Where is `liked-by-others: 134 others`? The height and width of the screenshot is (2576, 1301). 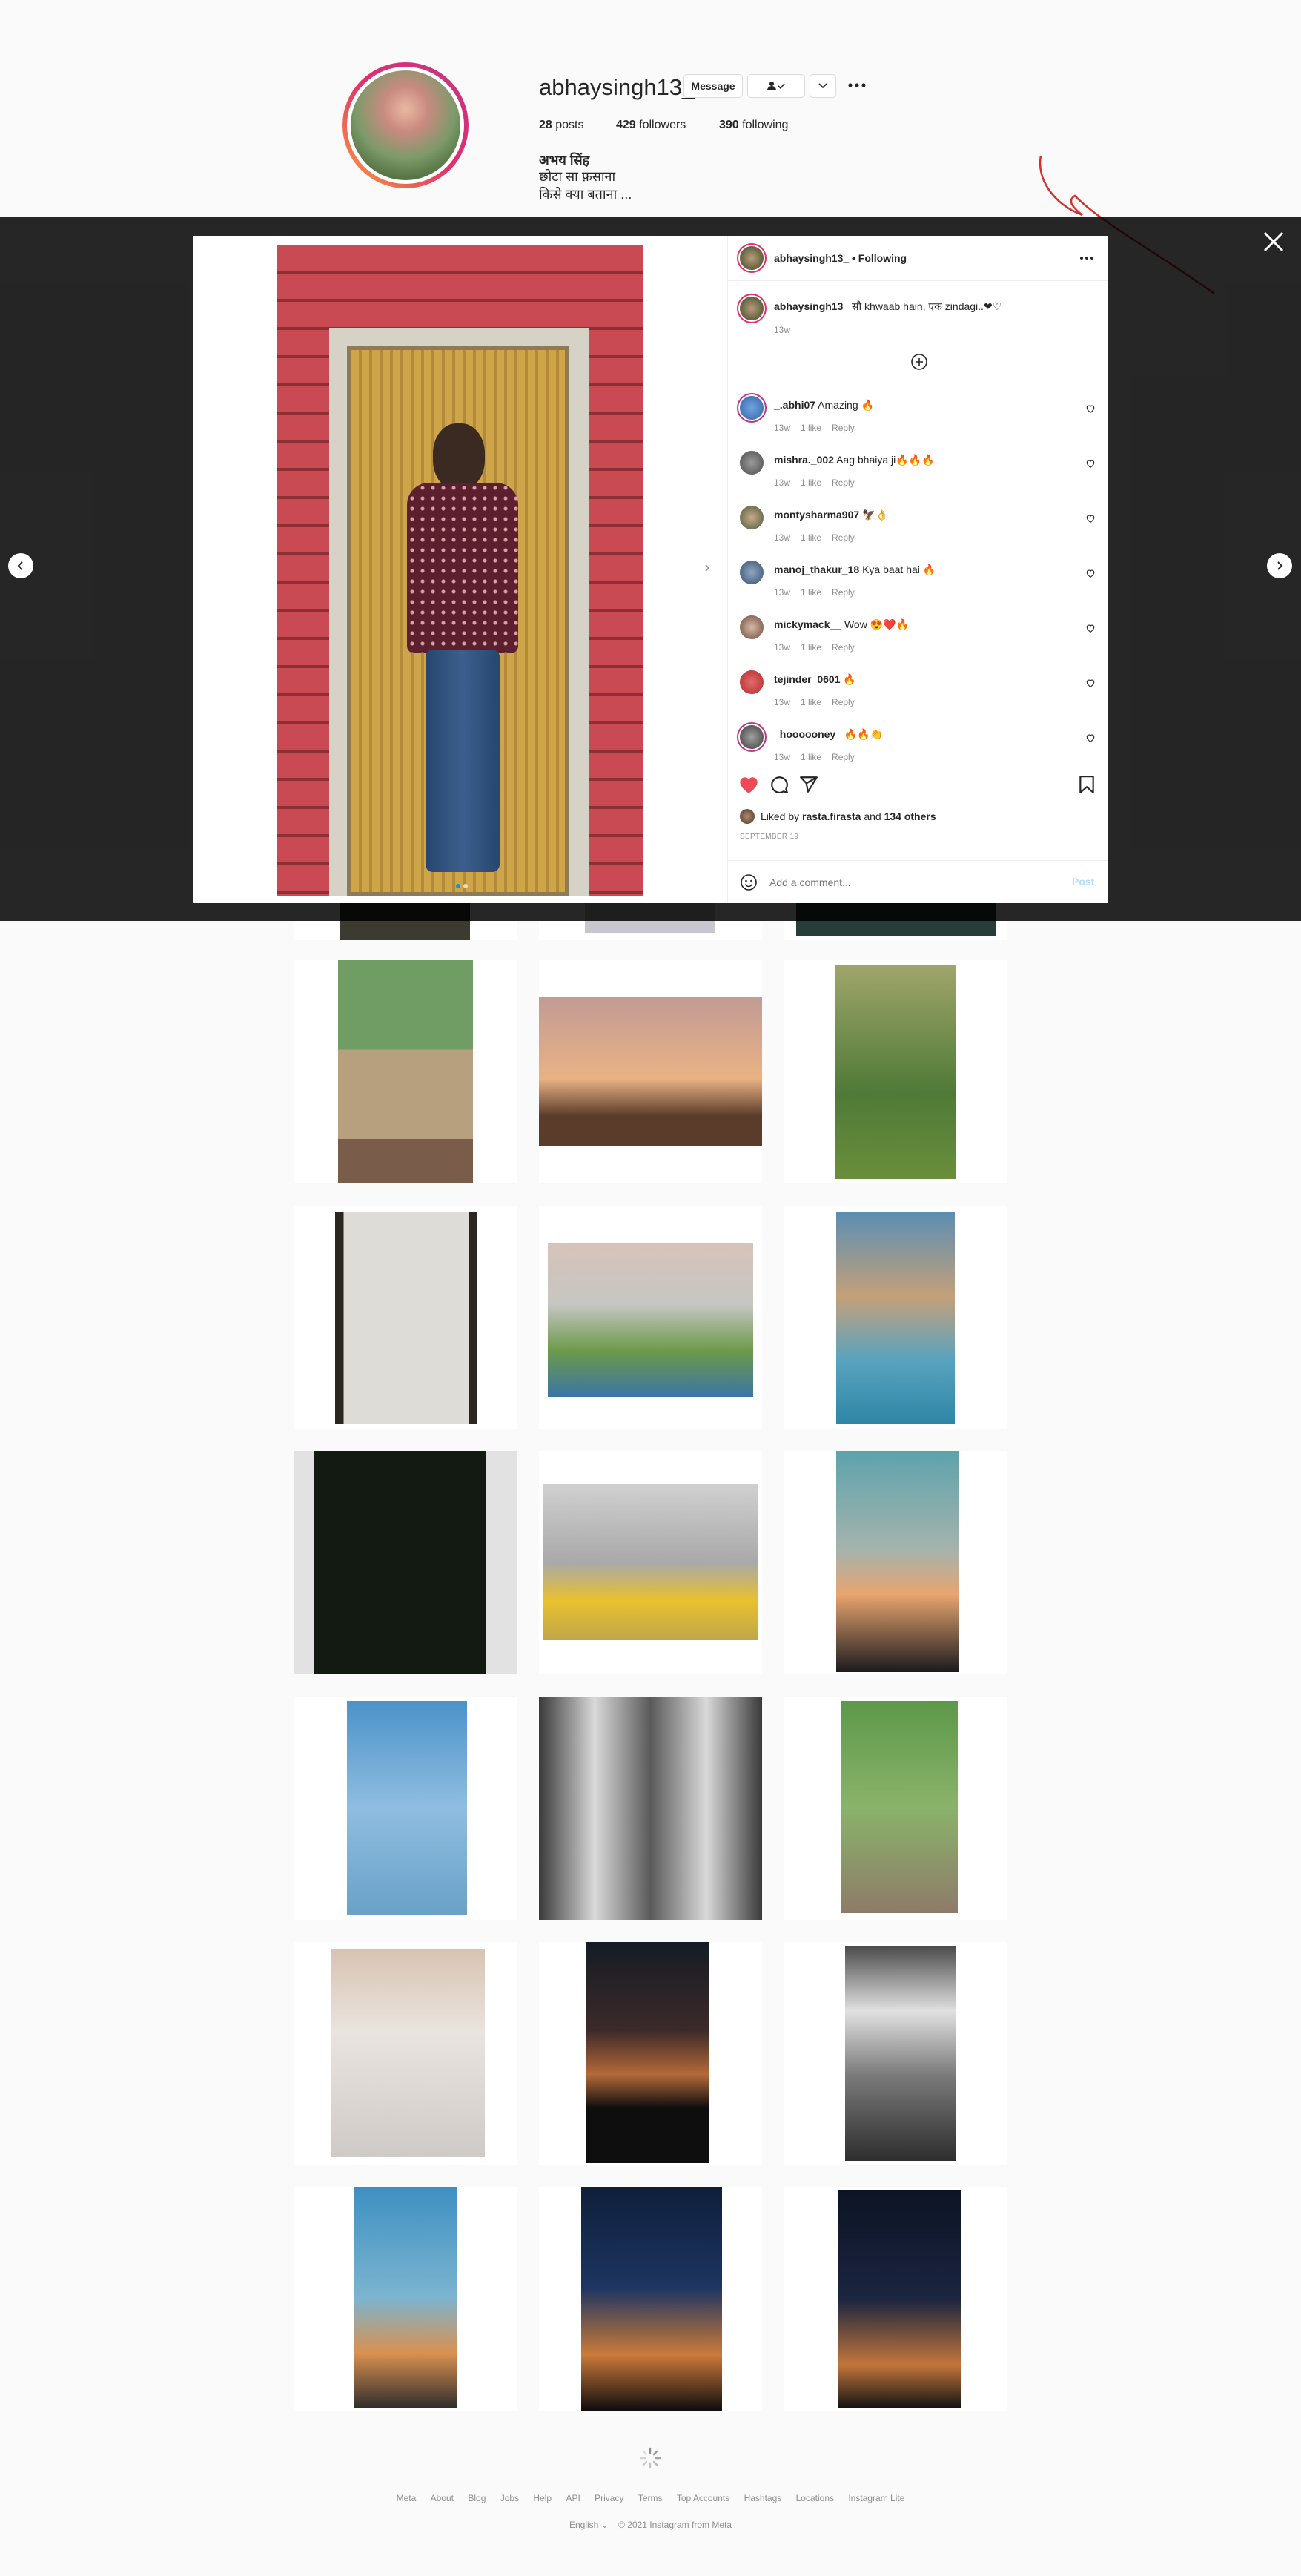 liked-by-others: 134 others is located at coordinates (910, 816).